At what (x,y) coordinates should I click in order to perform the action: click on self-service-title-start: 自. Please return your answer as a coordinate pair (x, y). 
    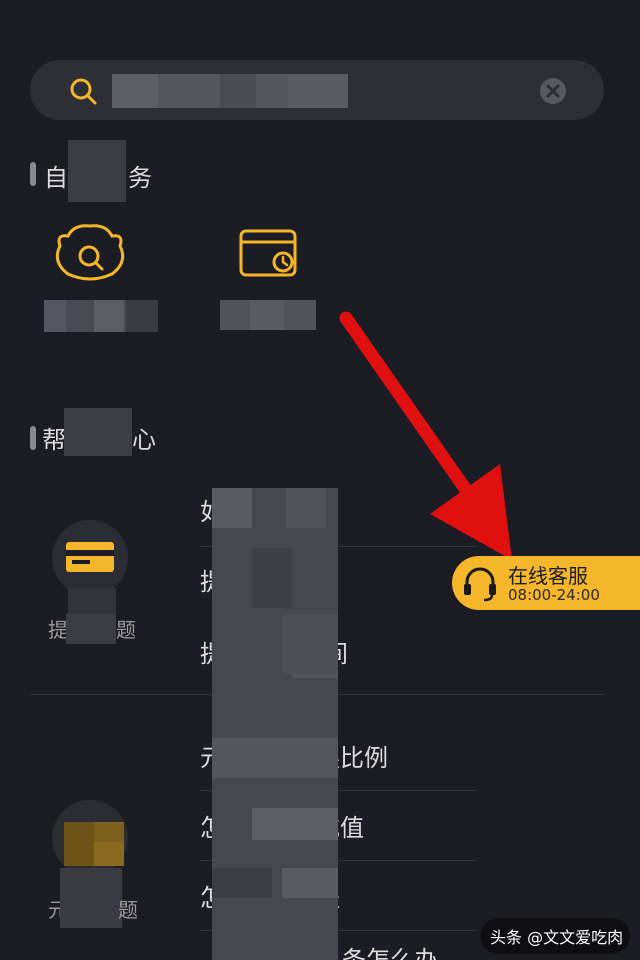
    Looking at the image, I should click on (56, 178).